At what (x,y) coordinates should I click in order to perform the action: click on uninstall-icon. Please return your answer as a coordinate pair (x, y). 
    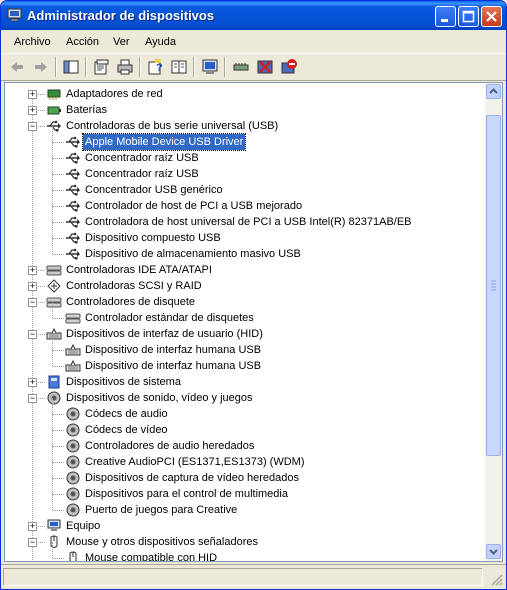
    Looking at the image, I should click on (265, 67).